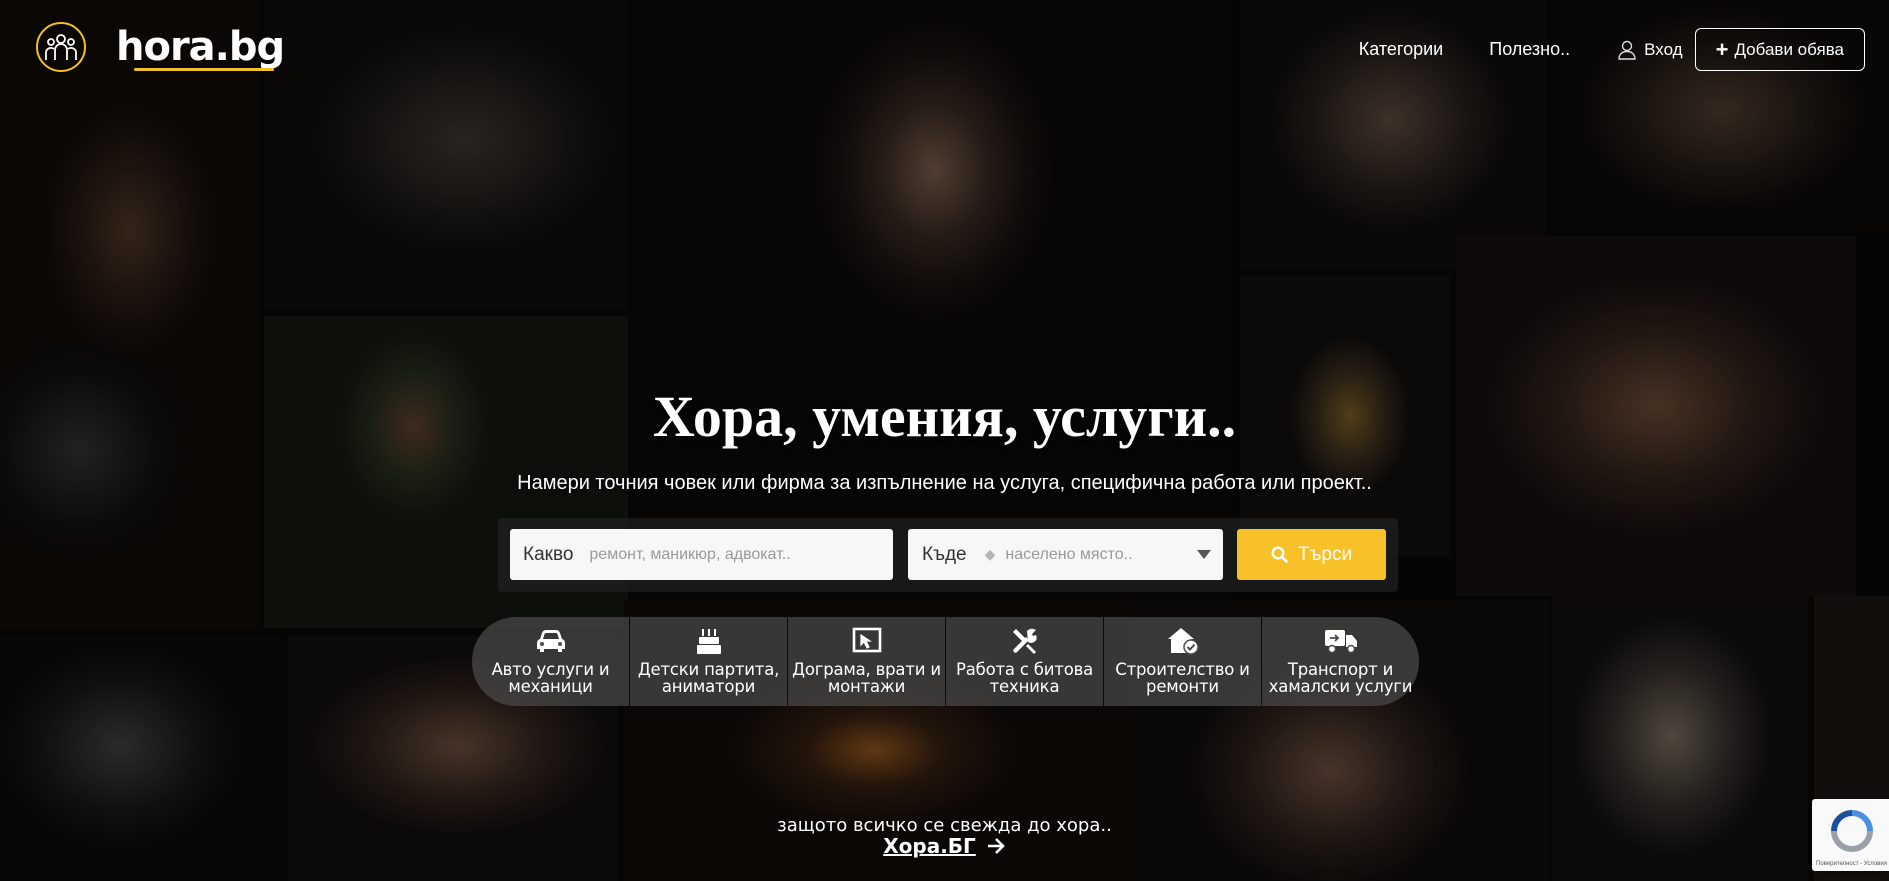 The width and height of the screenshot is (1889, 881). Describe the element at coordinates (929, 846) in the screenshot. I see `brand-link-label: Хора.БГ` at that location.